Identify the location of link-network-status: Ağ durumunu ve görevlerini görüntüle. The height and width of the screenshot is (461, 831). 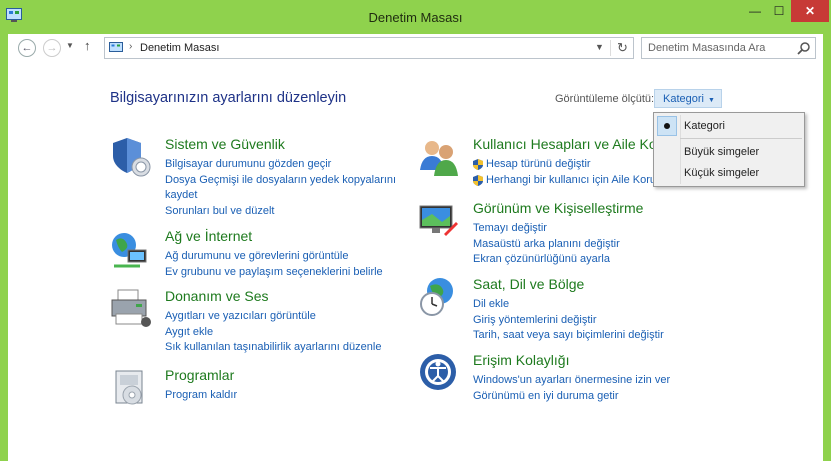
(274, 257).